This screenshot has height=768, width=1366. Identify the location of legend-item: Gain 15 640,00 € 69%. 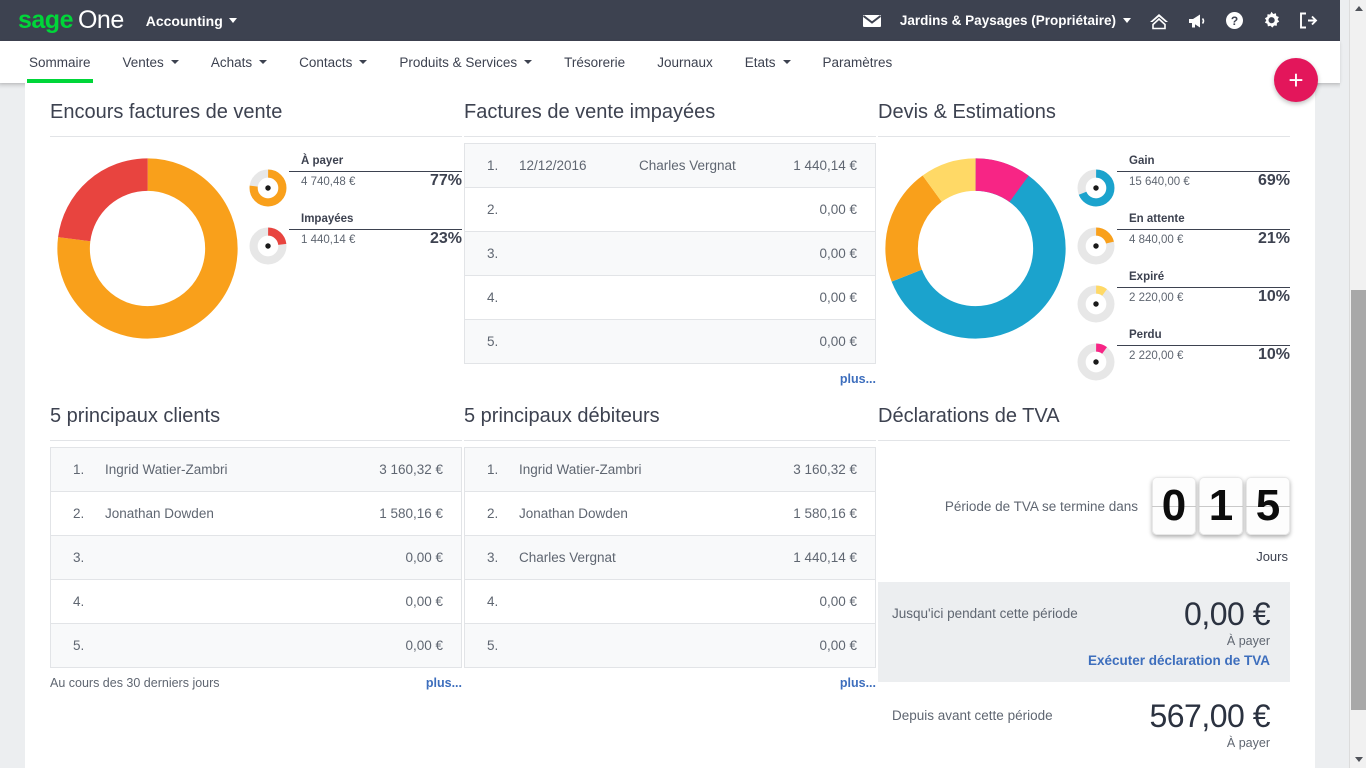
(1183, 184).